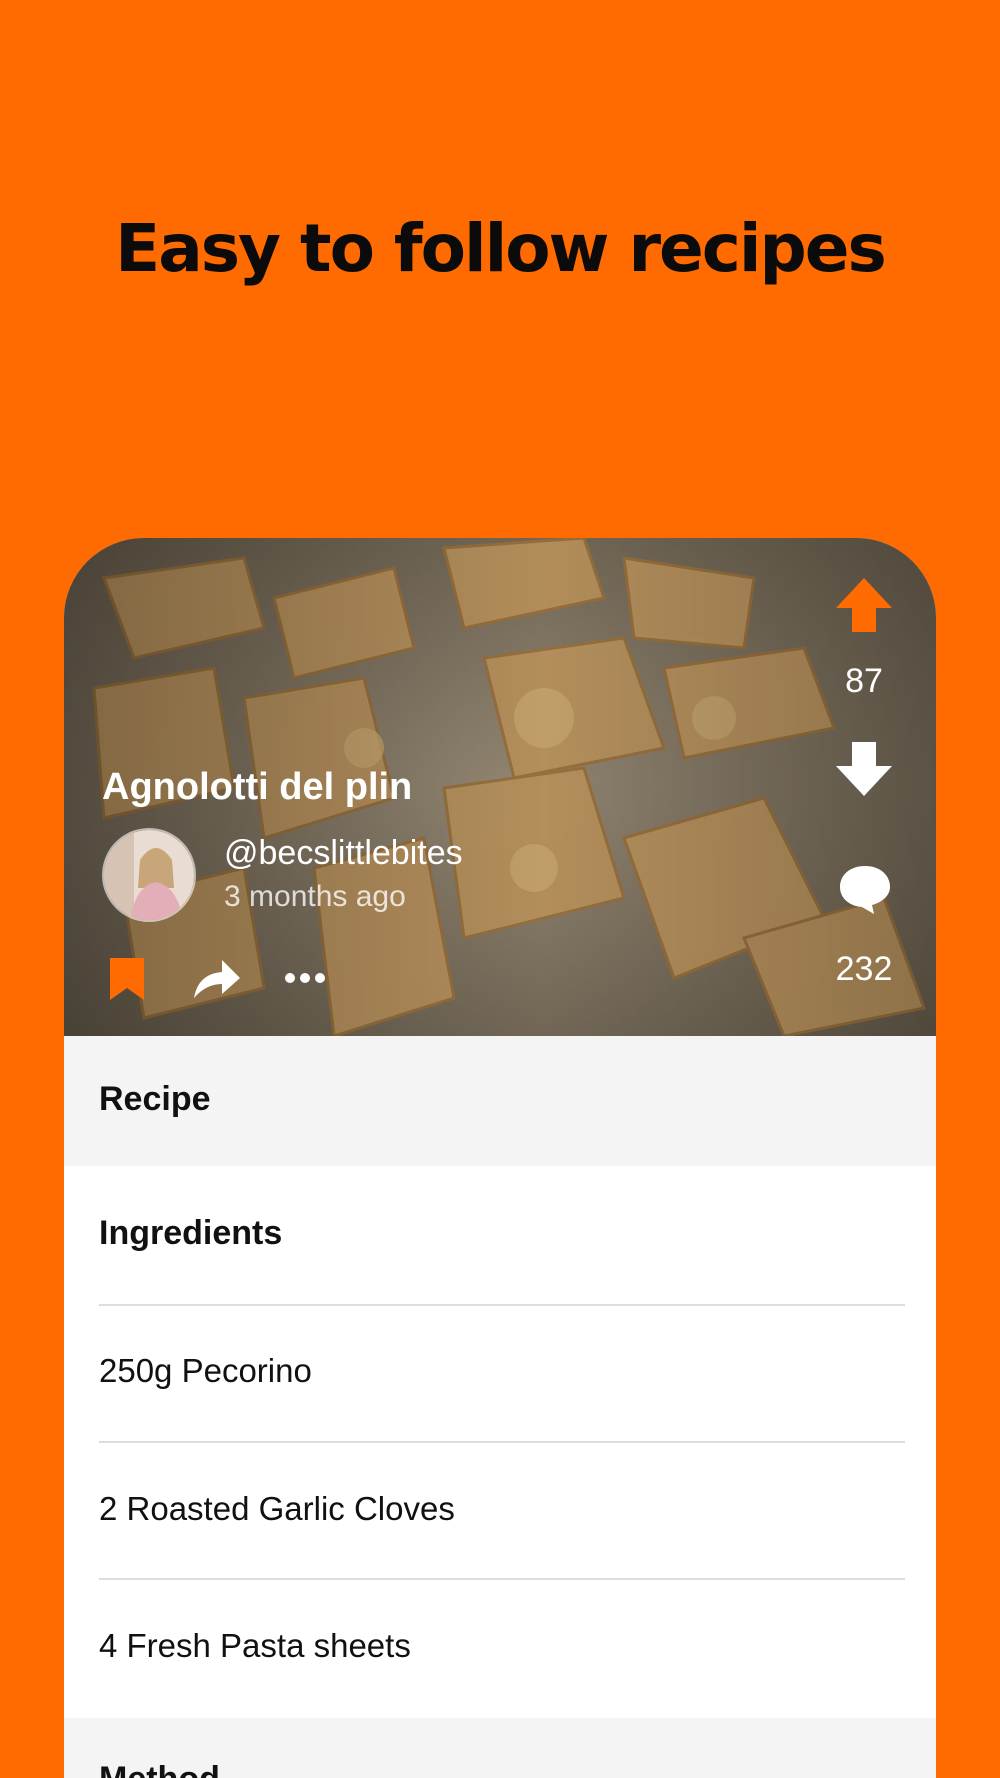  What do you see at coordinates (217, 979) in the screenshot?
I see `share-icon` at bounding box center [217, 979].